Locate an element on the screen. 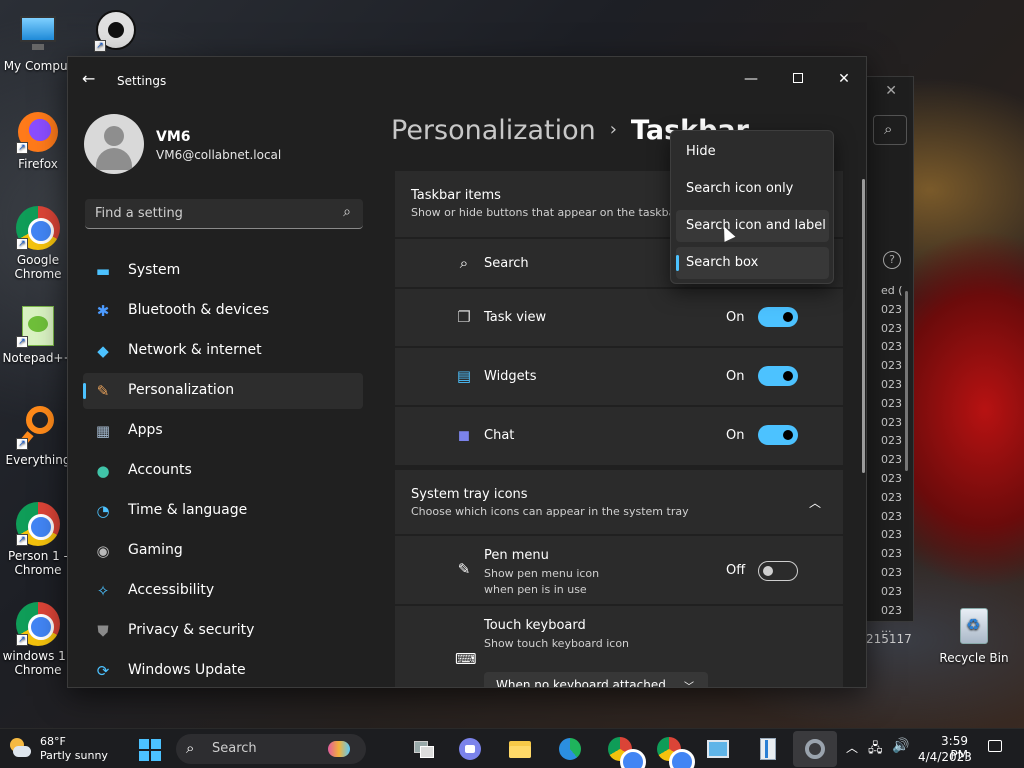 The width and height of the screenshot is (1024, 768). section-title: System tray icons is located at coordinates (469, 494).